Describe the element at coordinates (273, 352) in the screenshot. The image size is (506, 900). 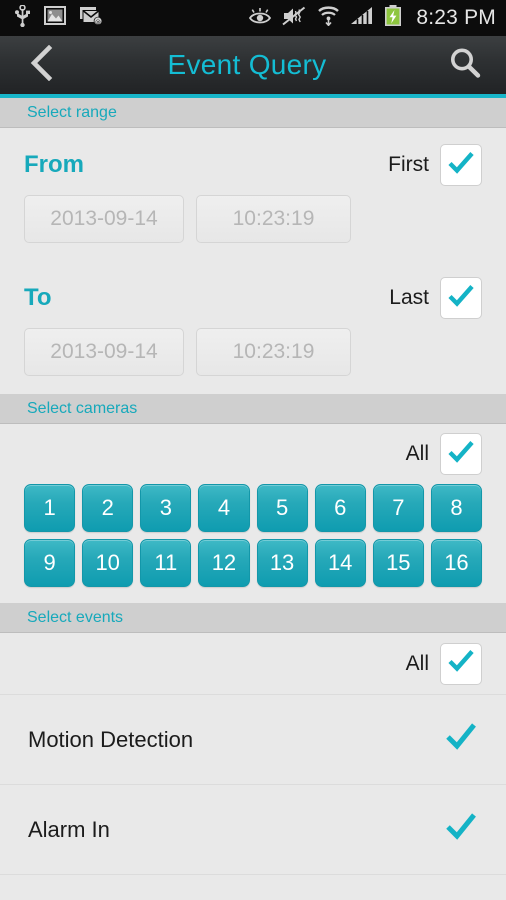
I see `to-time-field: 10:23:19` at that location.